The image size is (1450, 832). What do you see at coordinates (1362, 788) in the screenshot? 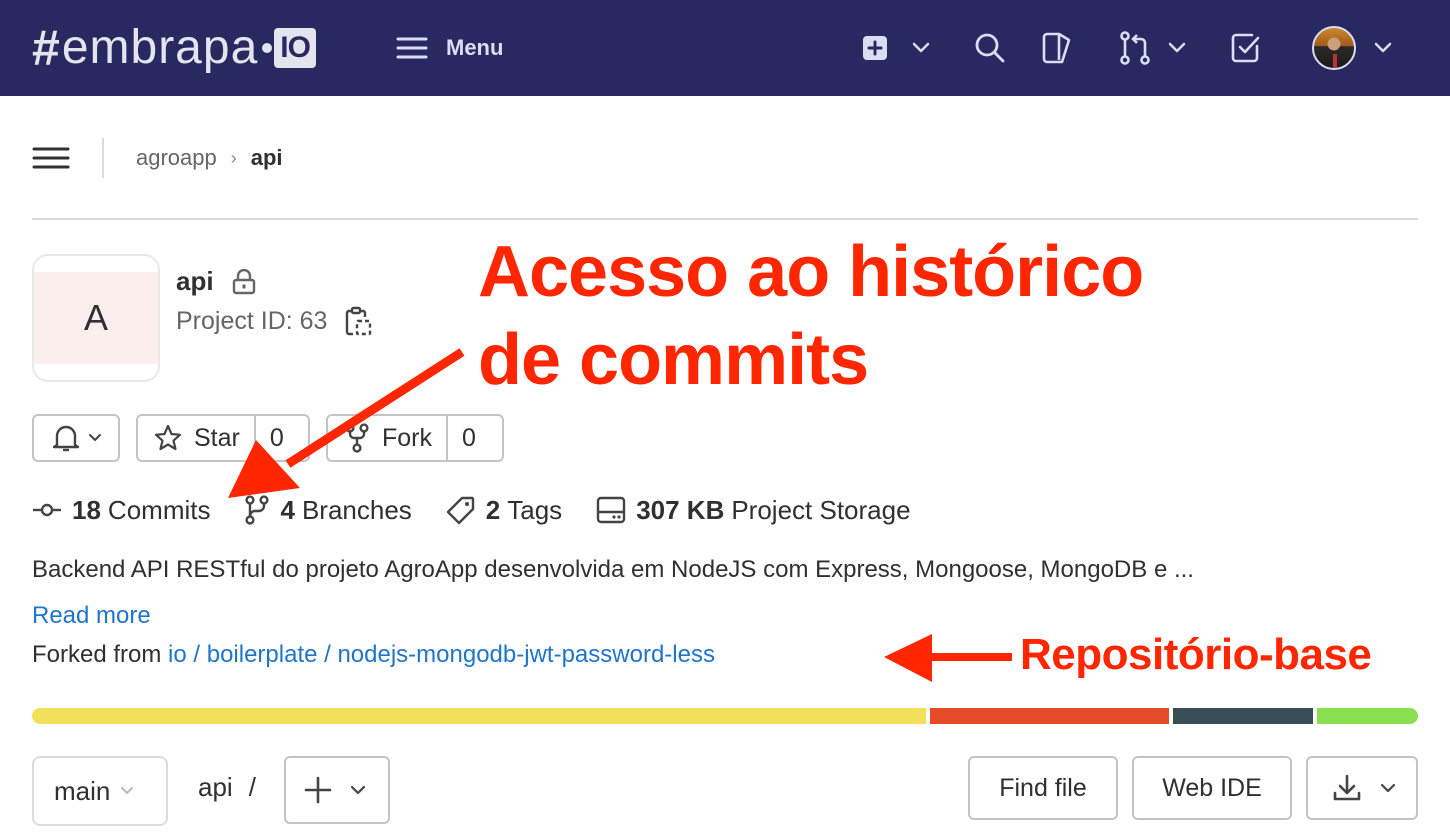
I see `download-dropdown` at bounding box center [1362, 788].